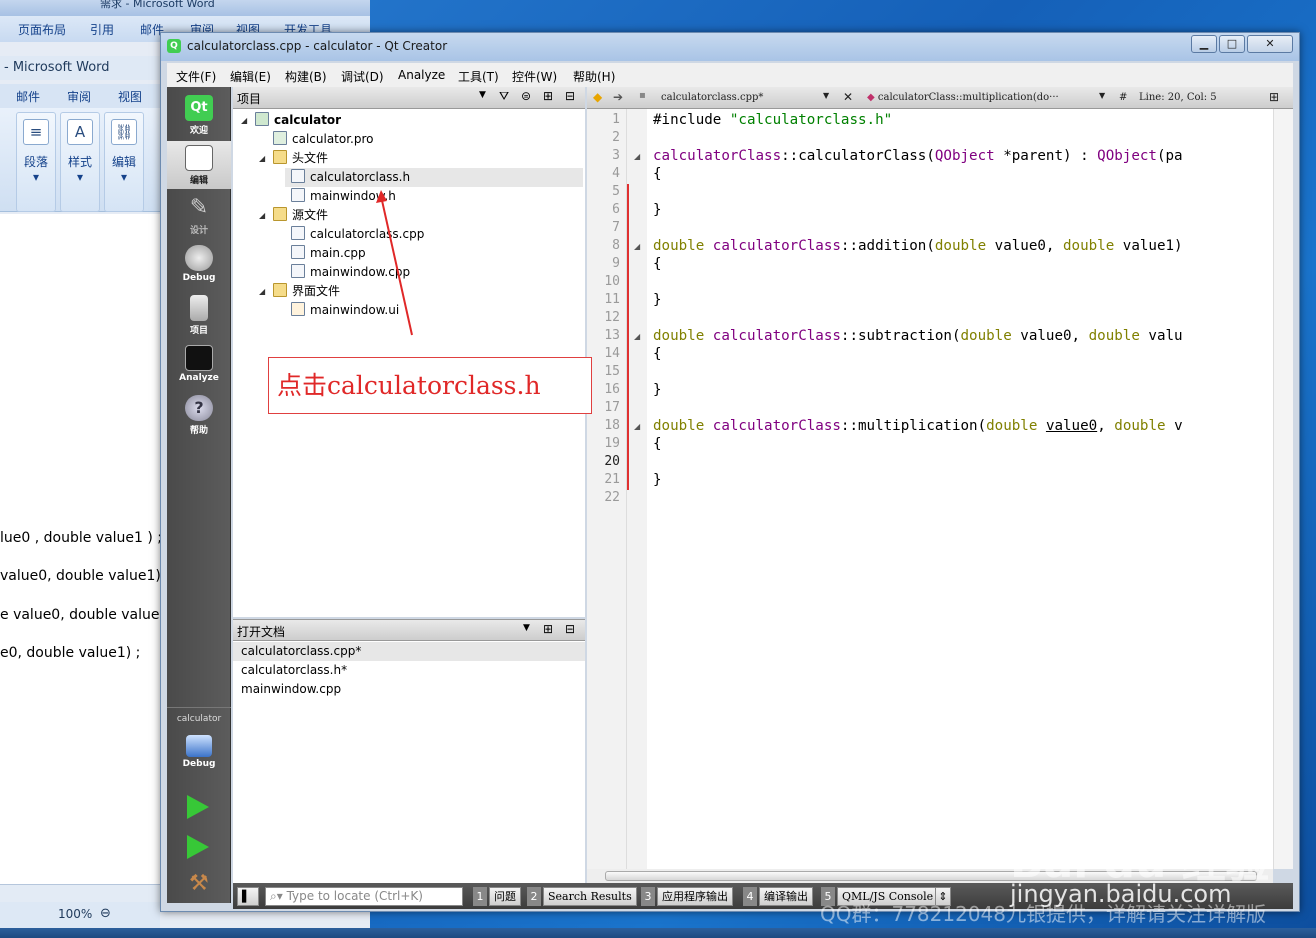  Describe the element at coordinates (1283, 489) in the screenshot. I see `editor-vertical-scrollbar` at that location.